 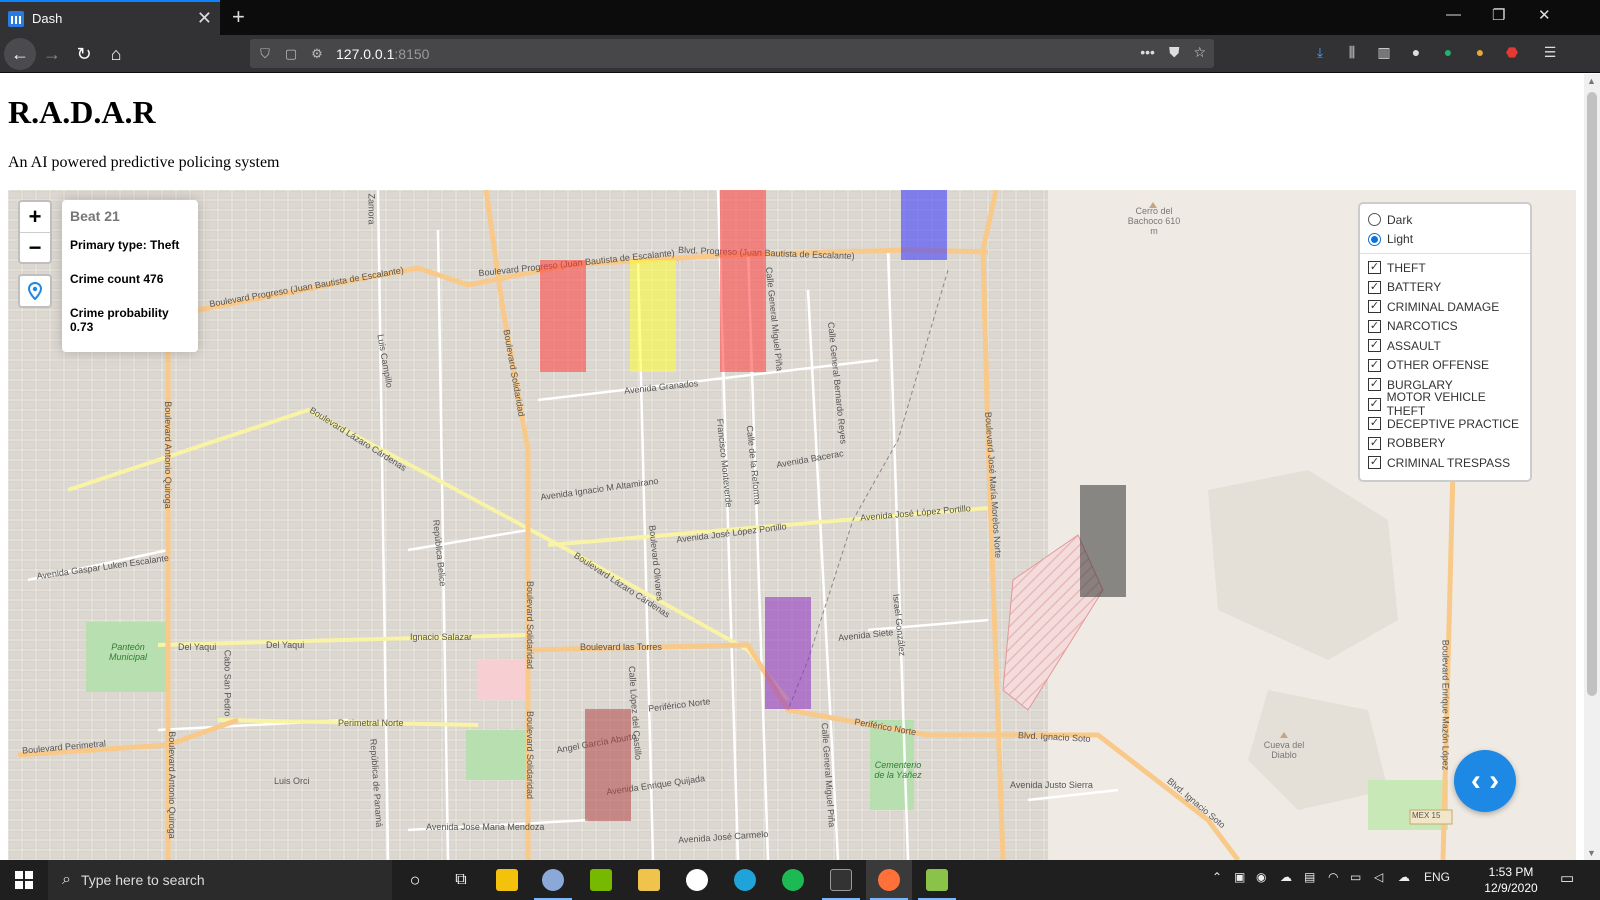 I want to click on base-layer-light: Light, so click(x=1445, y=240).